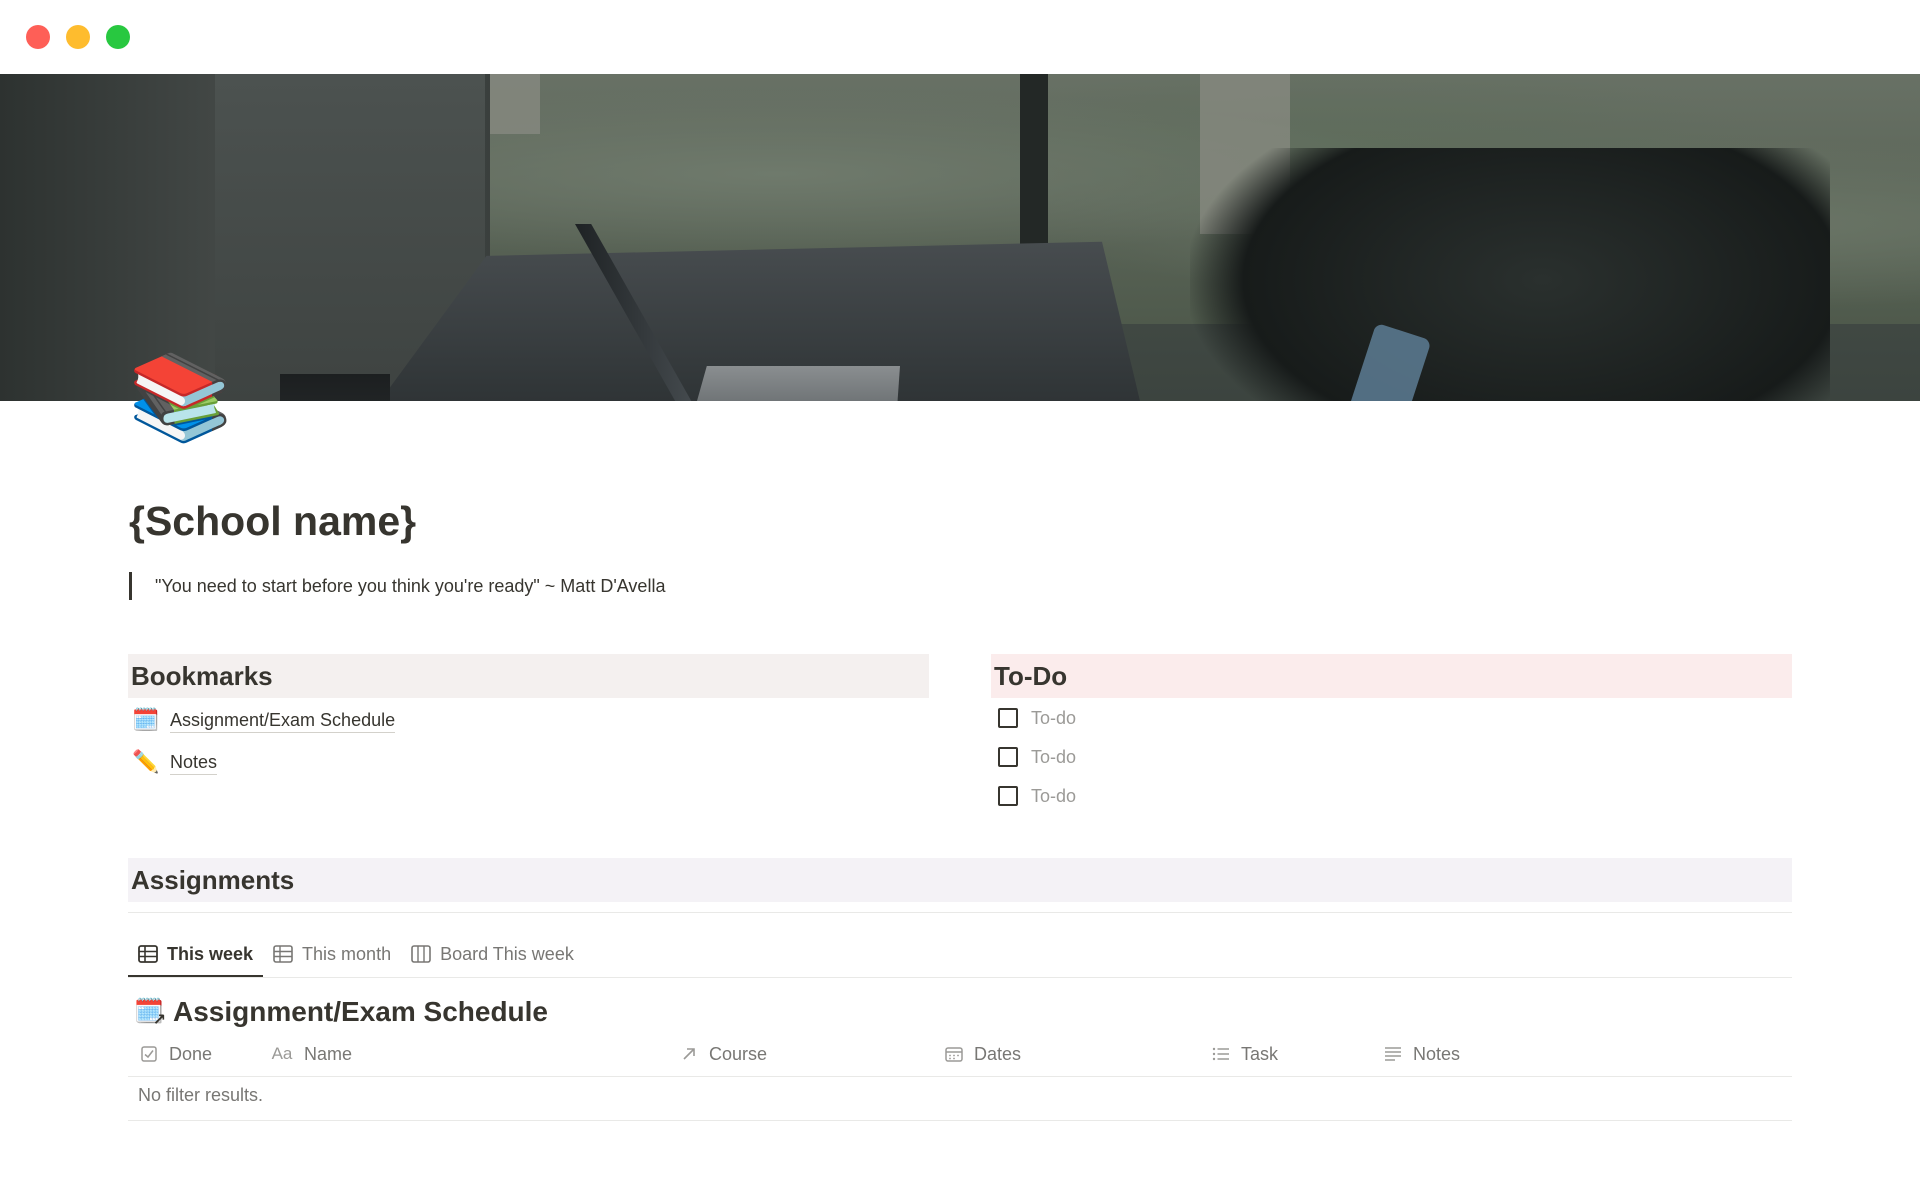 This screenshot has height=1200, width=1920. What do you see at coordinates (146, 761) in the screenshot?
I see `pencil-icon: ✏️` at bounding box center [146, 761].